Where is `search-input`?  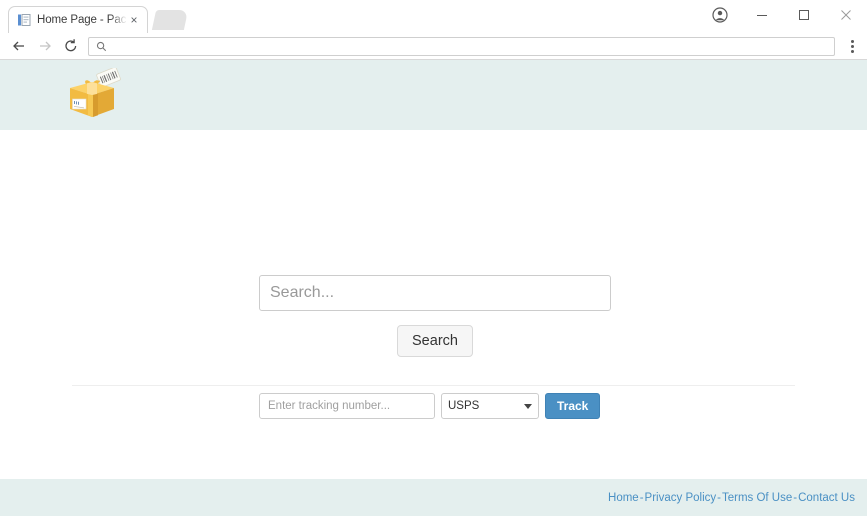
search-input is located at coordinates (435, 293).